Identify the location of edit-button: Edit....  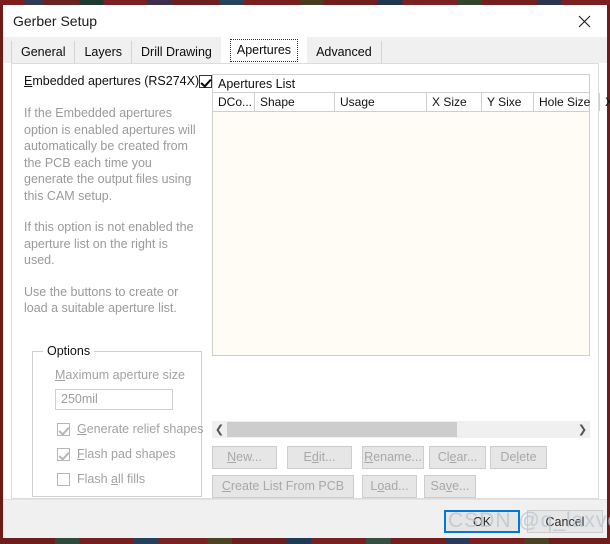
(319, 457).